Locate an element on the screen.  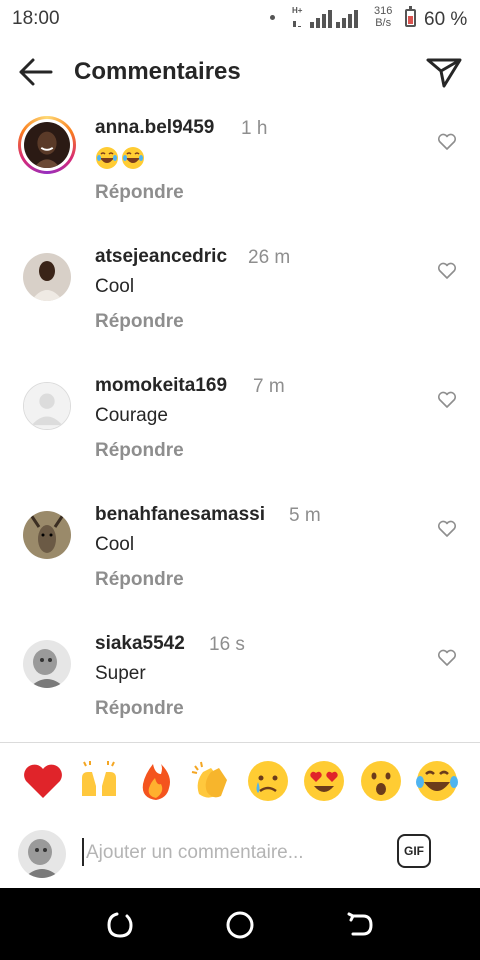
page-title: Commentaires is located at coordinates (157, 71).